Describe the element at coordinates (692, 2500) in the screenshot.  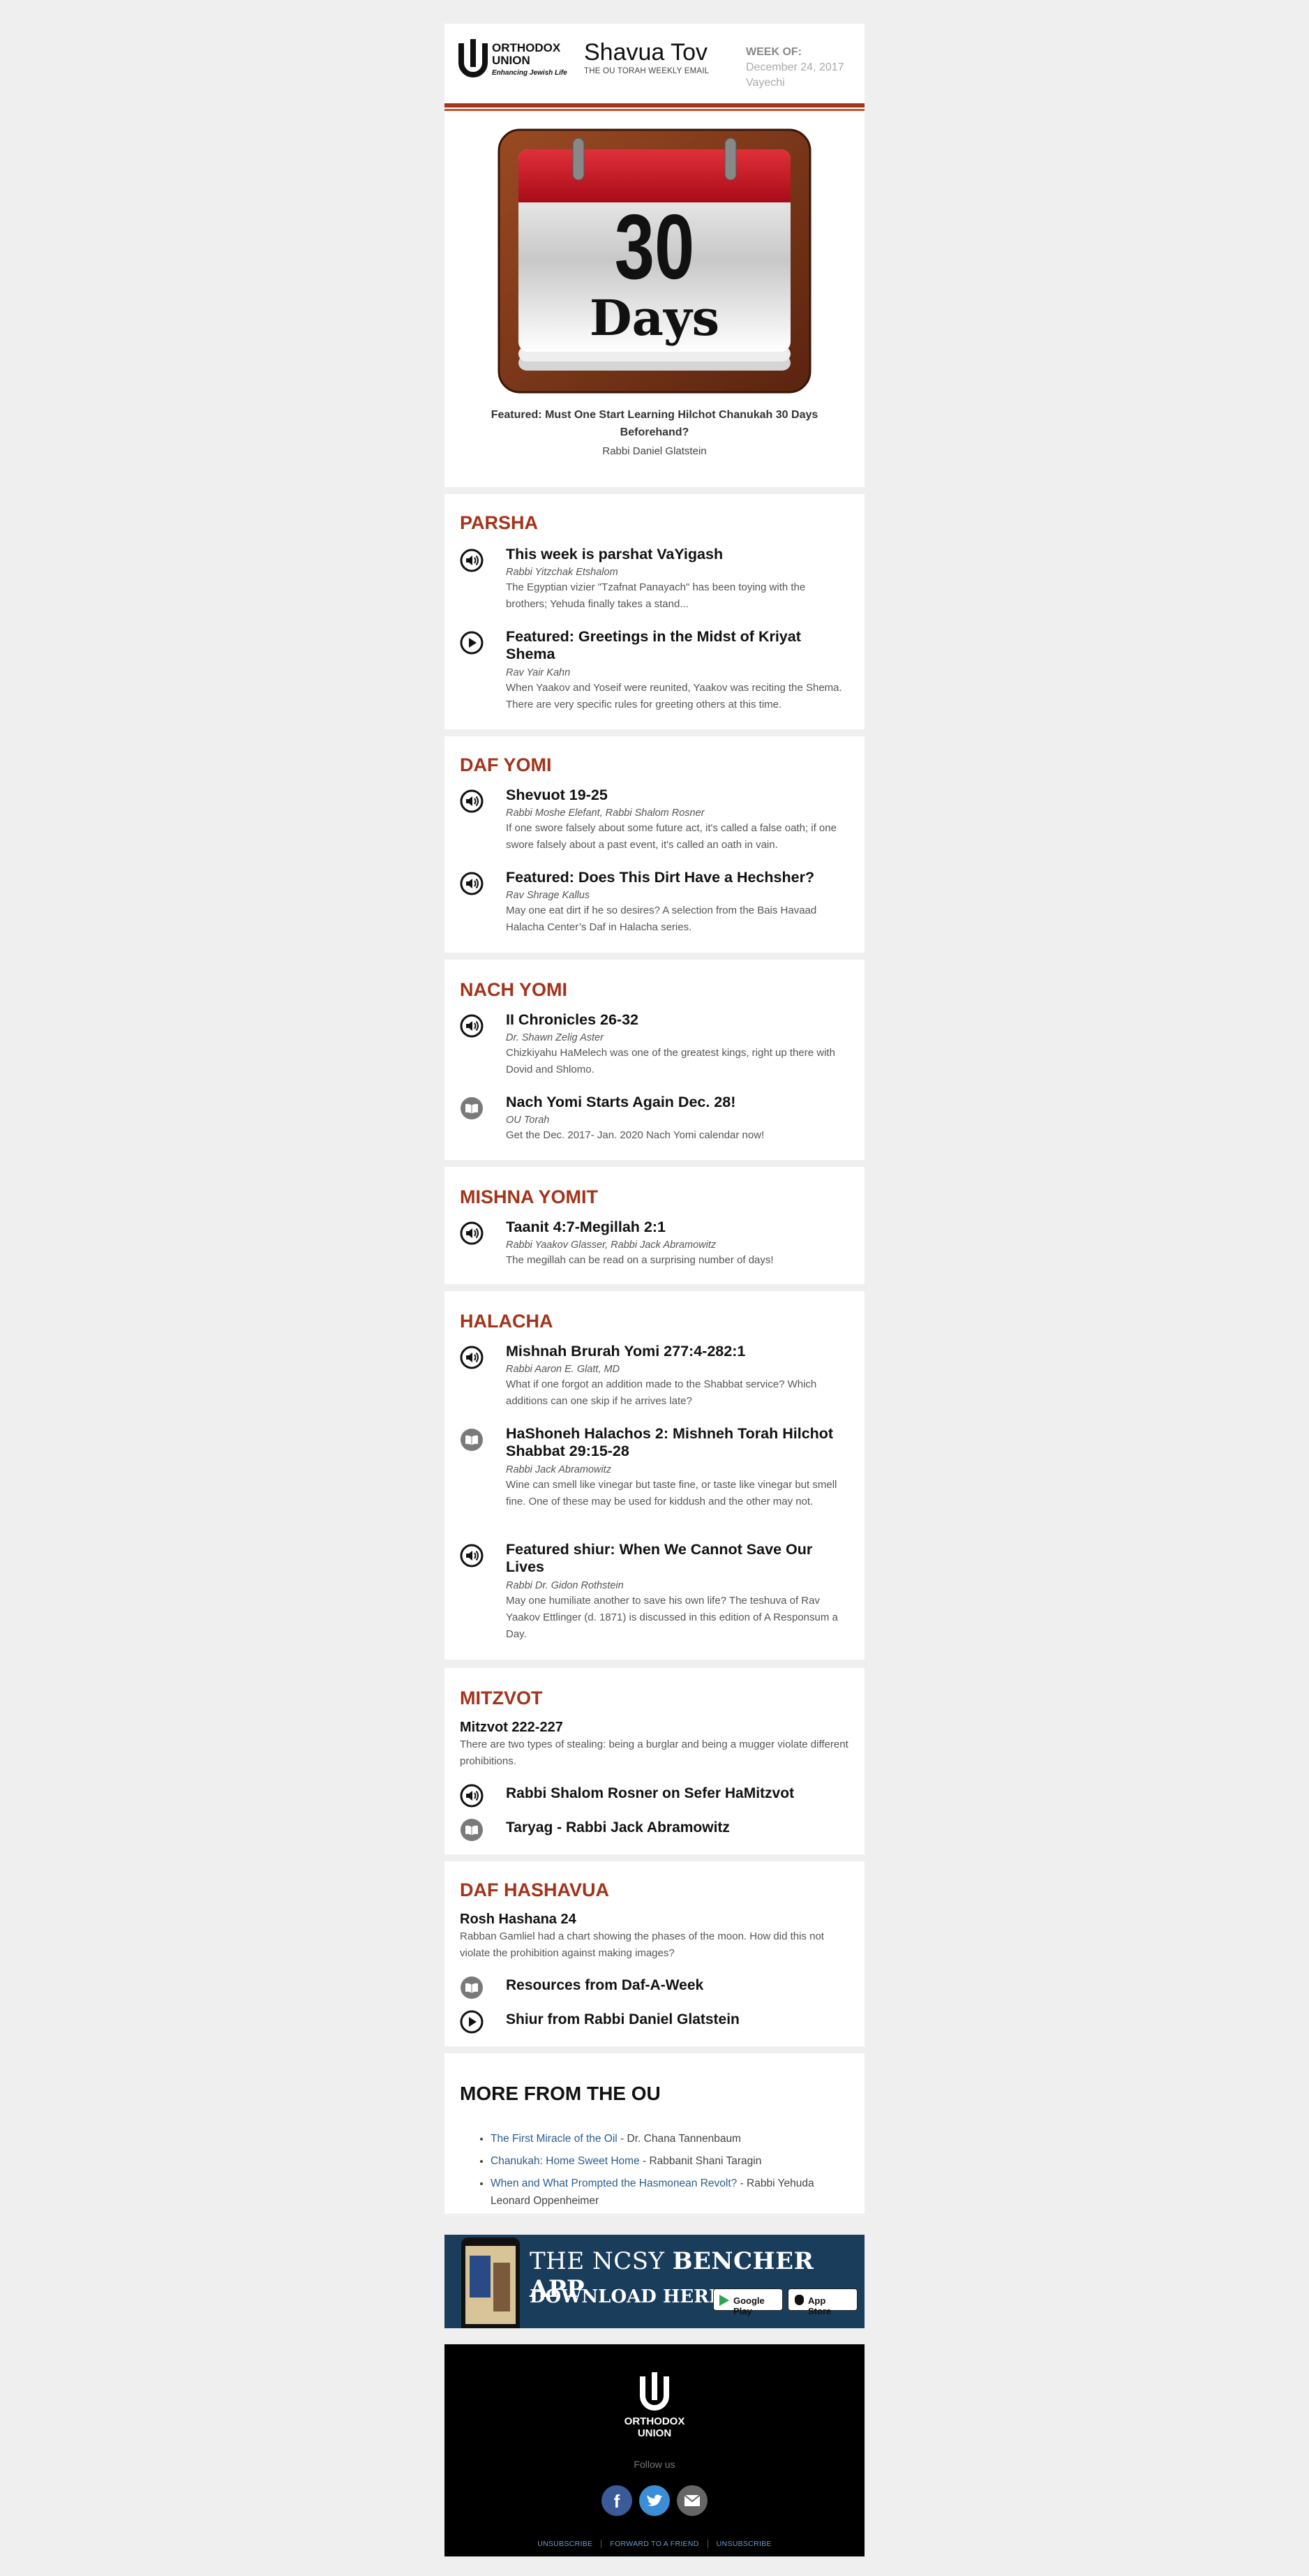
I see `email-icon` at that location.